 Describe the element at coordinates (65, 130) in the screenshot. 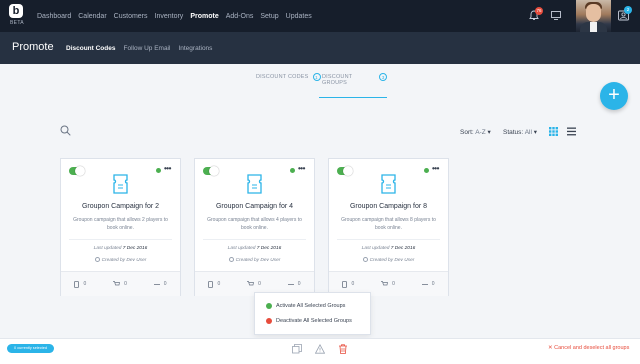

I see `search-icon` at that location.